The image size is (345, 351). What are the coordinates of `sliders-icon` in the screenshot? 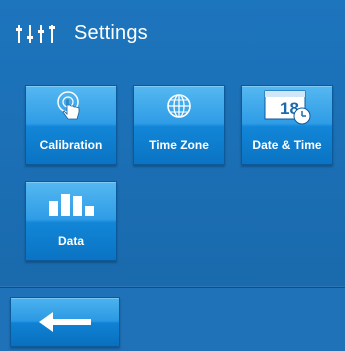 It's located at (35, 34).